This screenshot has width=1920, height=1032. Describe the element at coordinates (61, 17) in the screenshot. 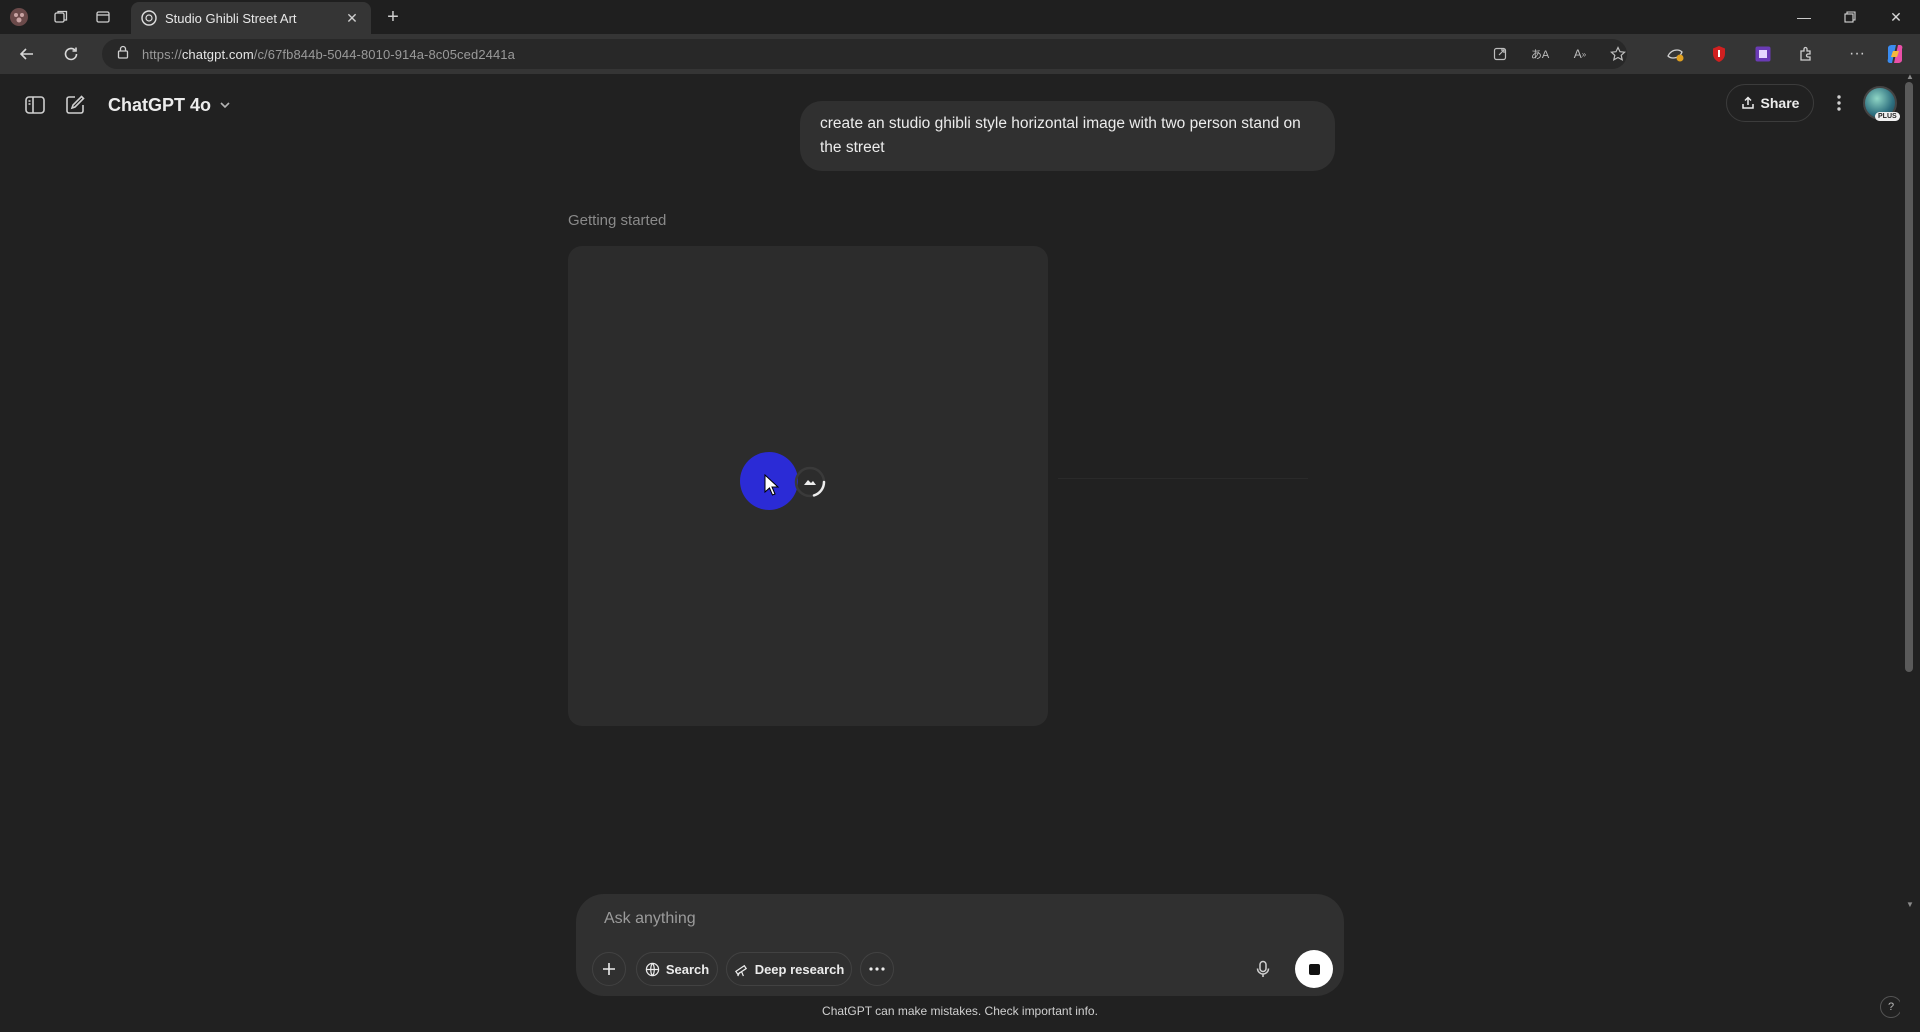

I see `workspaces-icon` at that location.